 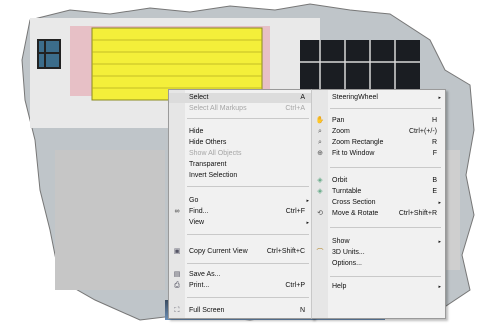 What do you see at coordinates (434, 142) in the screenshot?
I see `menu-item-shortcut: R` at bounding box center [434, 142].